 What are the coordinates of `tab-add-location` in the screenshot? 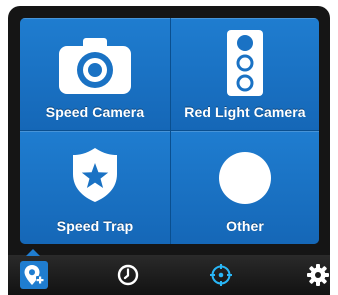 It's located at (44, 272).